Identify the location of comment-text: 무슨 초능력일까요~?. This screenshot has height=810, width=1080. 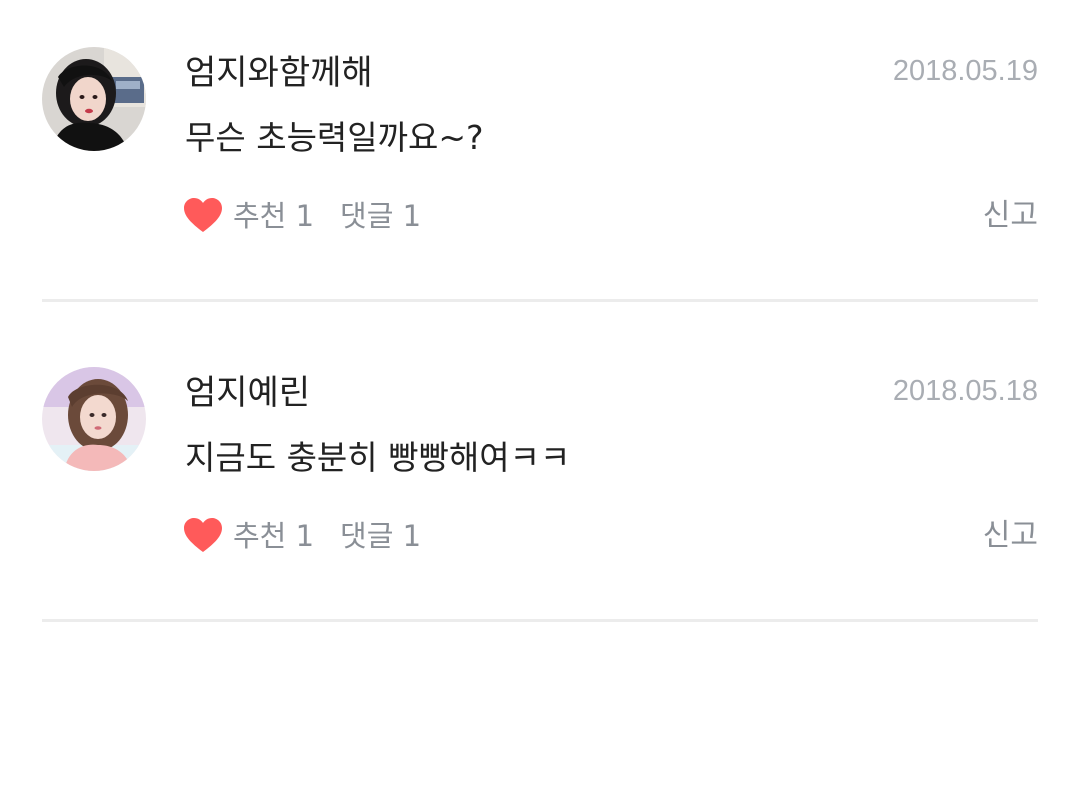
(334, 137).